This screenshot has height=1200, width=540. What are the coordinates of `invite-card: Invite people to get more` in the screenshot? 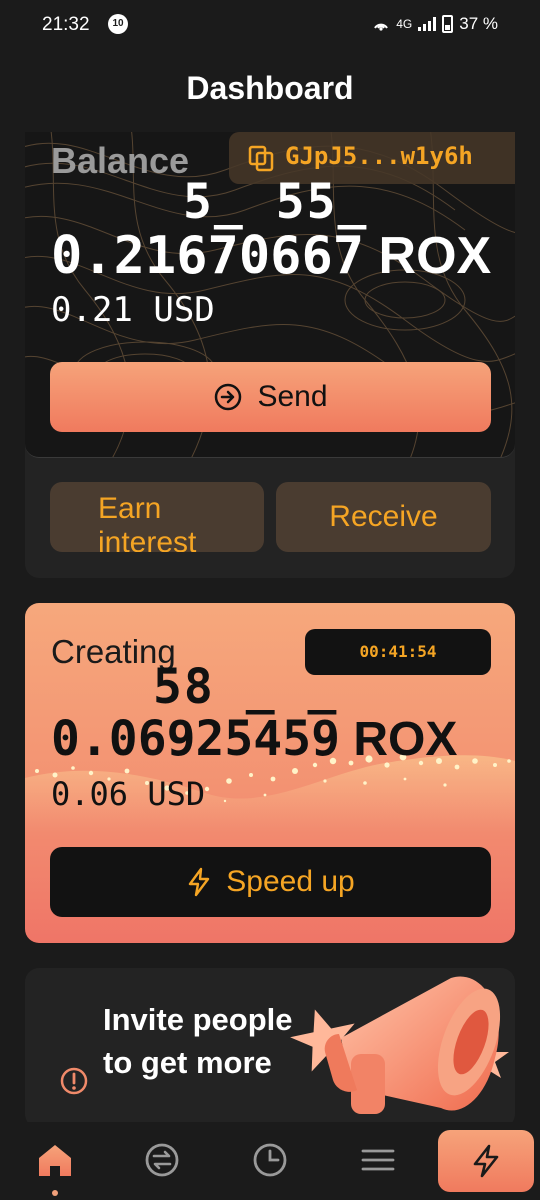 It's located at (270, 1048).